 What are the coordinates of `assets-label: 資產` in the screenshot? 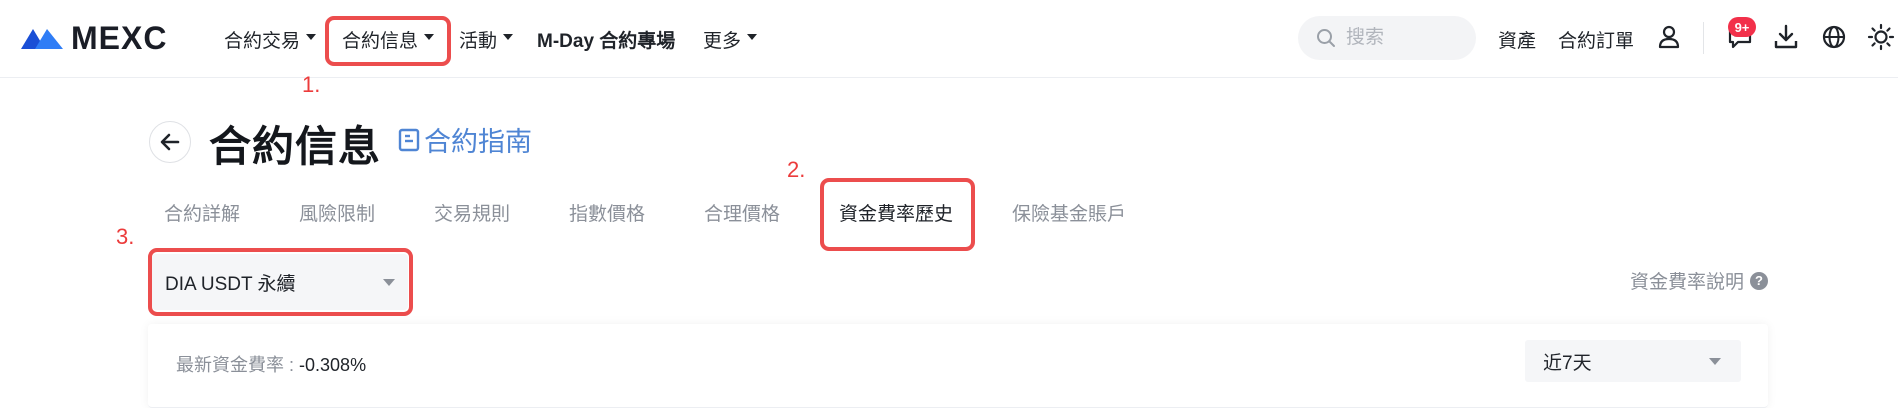 It's located at (1517, 41).